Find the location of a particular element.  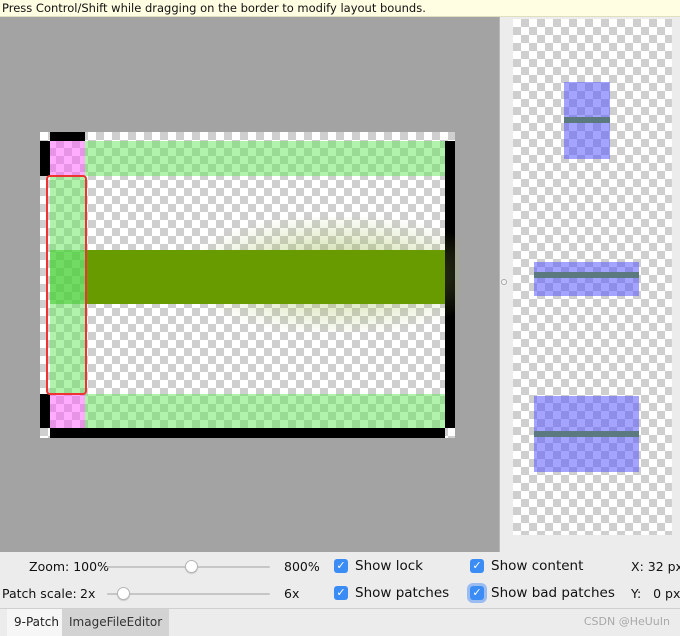

preview-both-content is located at coordinates (586, 434).